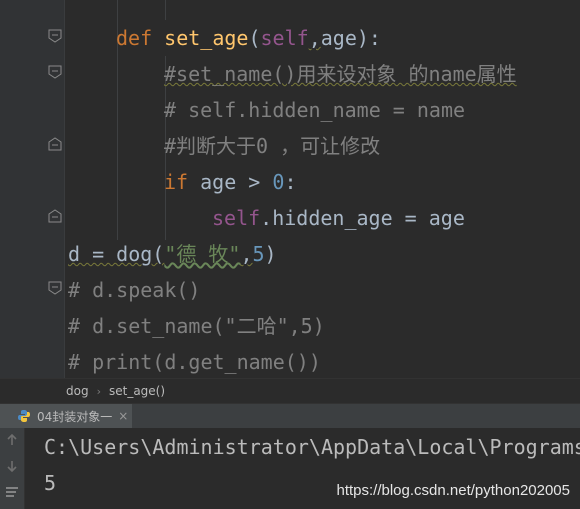  I want to click on paren: ), so click(270, 254).